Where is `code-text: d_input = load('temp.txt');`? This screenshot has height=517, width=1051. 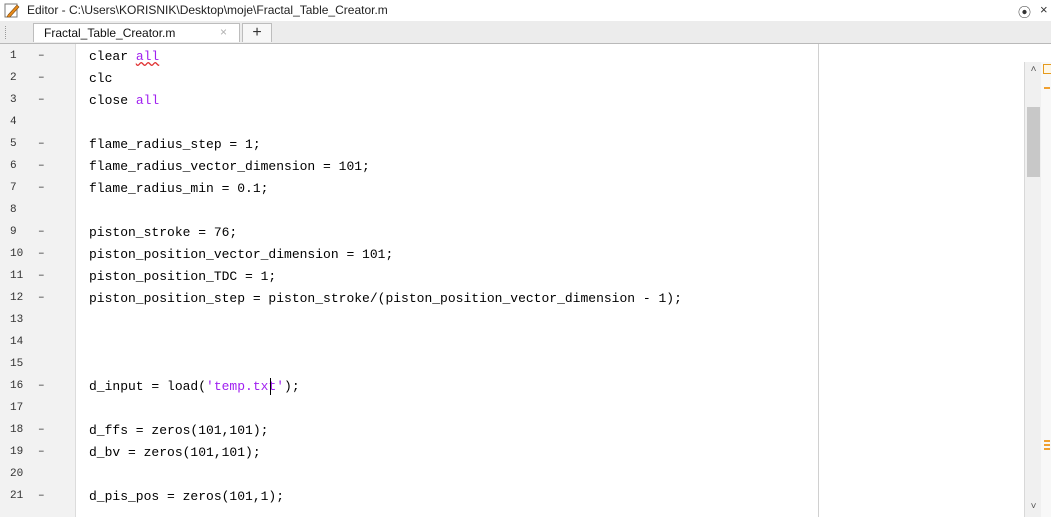
code-text: d_input = load('temp.txt'); is located at coordinates (194, 386).